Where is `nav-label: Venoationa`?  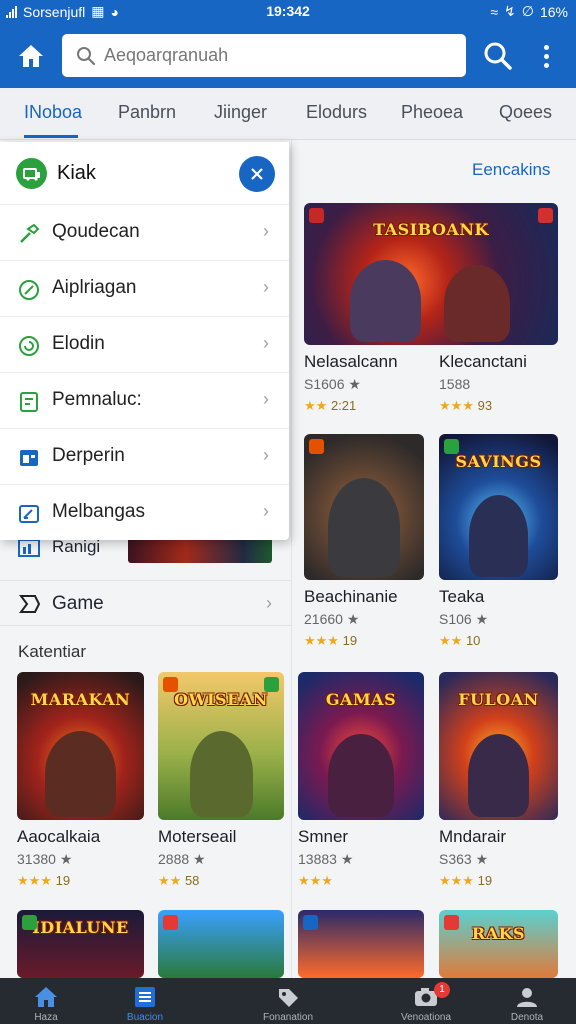 nav-label: Venoationa is located at coordinates (426, 1017).